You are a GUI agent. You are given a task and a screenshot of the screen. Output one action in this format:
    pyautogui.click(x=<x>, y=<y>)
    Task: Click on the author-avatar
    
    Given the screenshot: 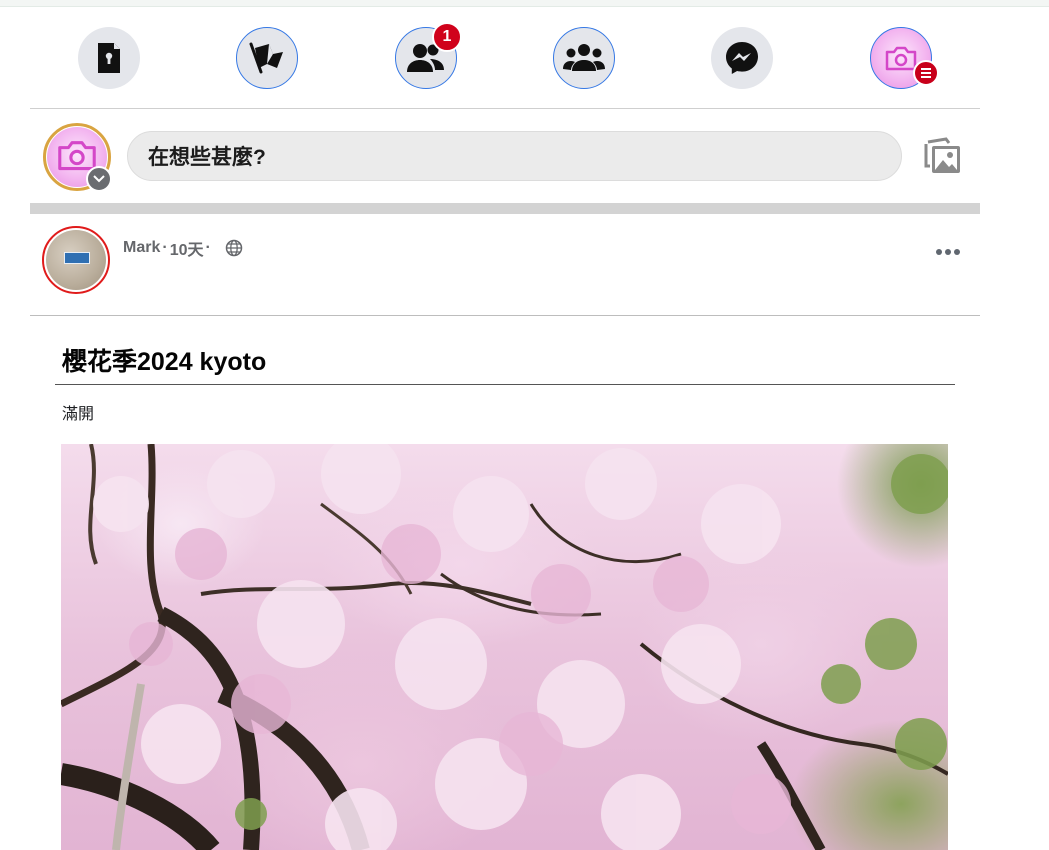 What is the action you would take?
    pyautogui.click(x=76, y=260)
    